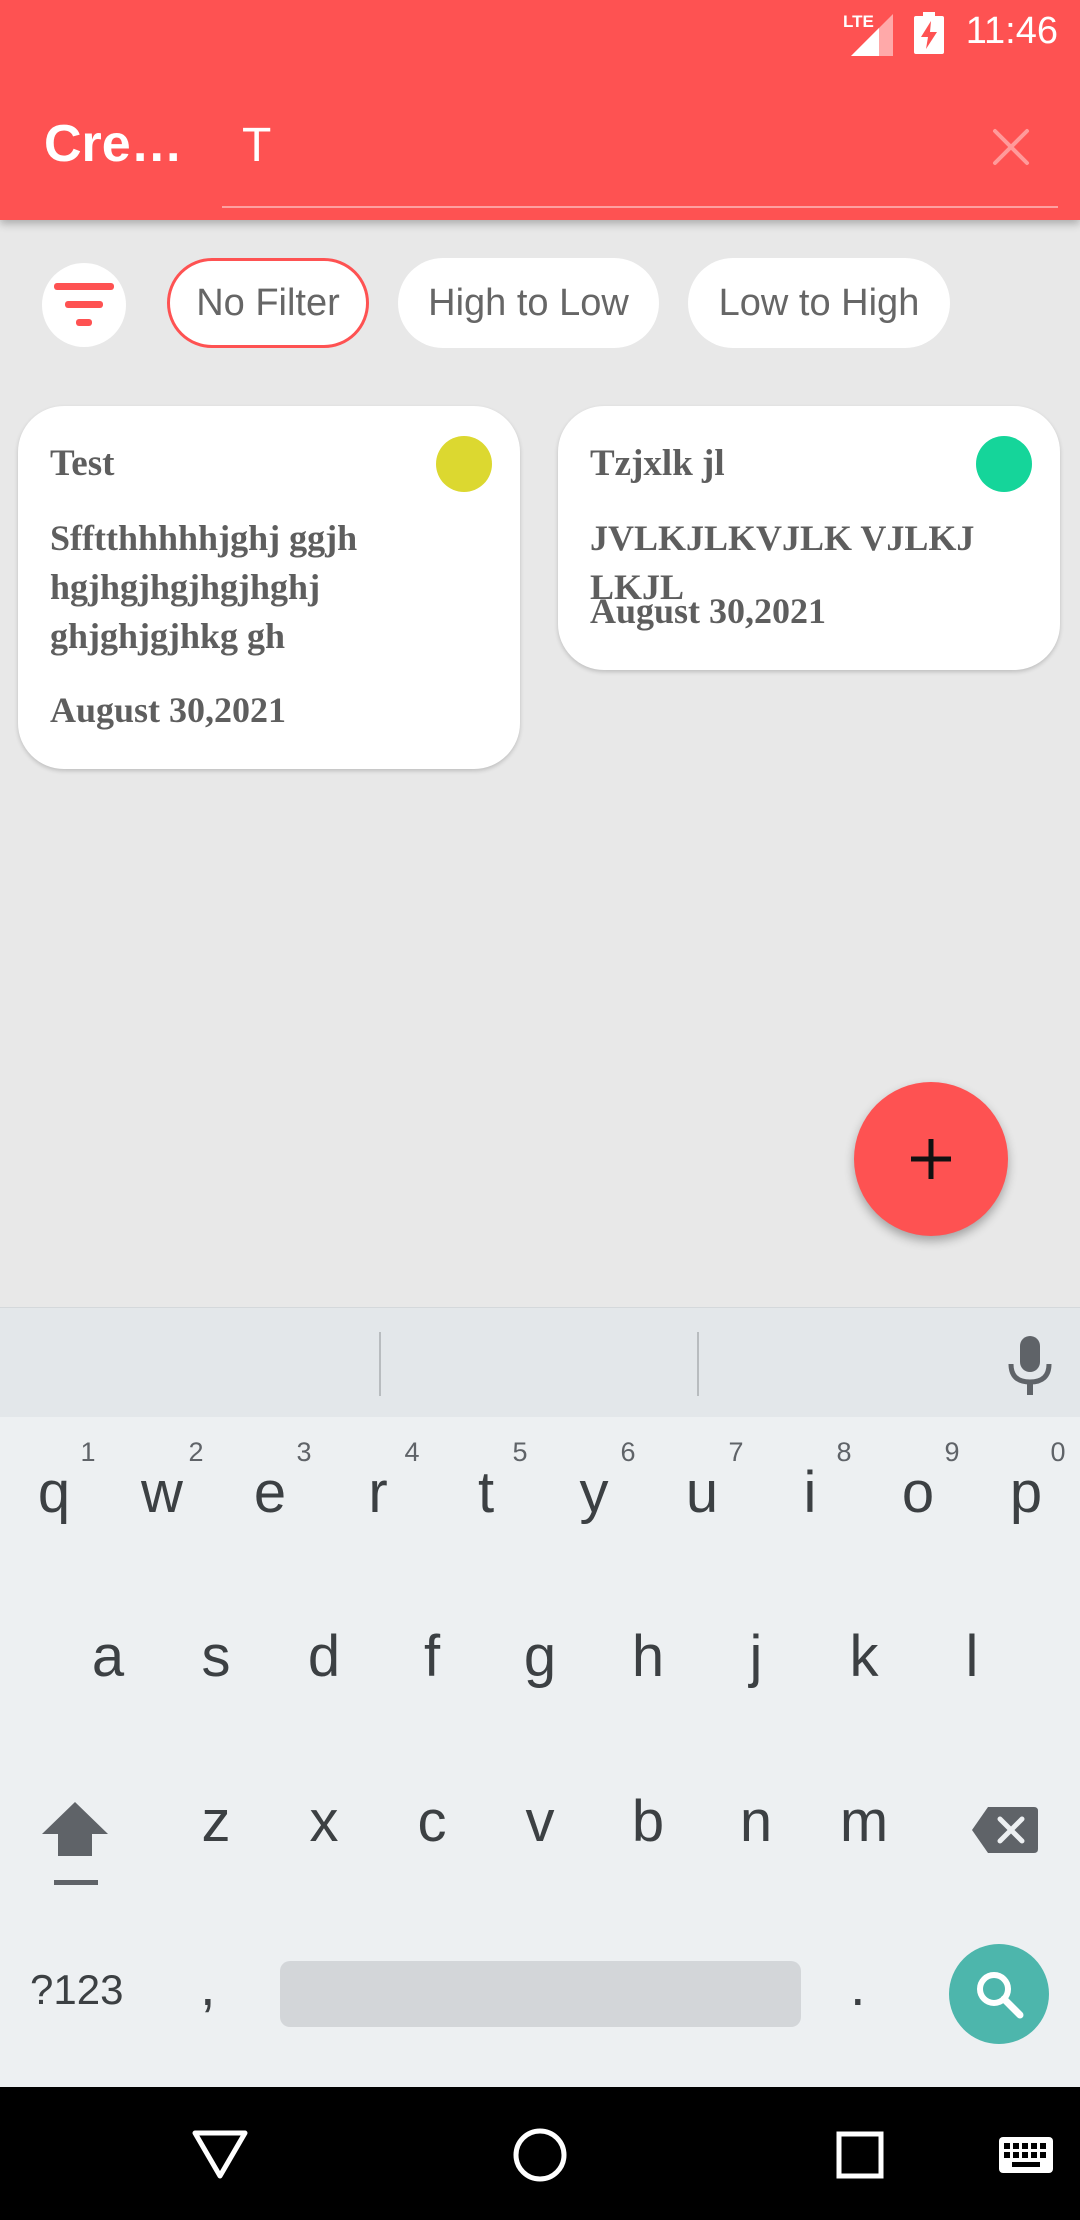 The width and height of the screenshot is (1080, 2220). What do you see at coordinates (756, 1656) in the screenshot?
I see `key-j: j` at bounding box center [756, 1656].